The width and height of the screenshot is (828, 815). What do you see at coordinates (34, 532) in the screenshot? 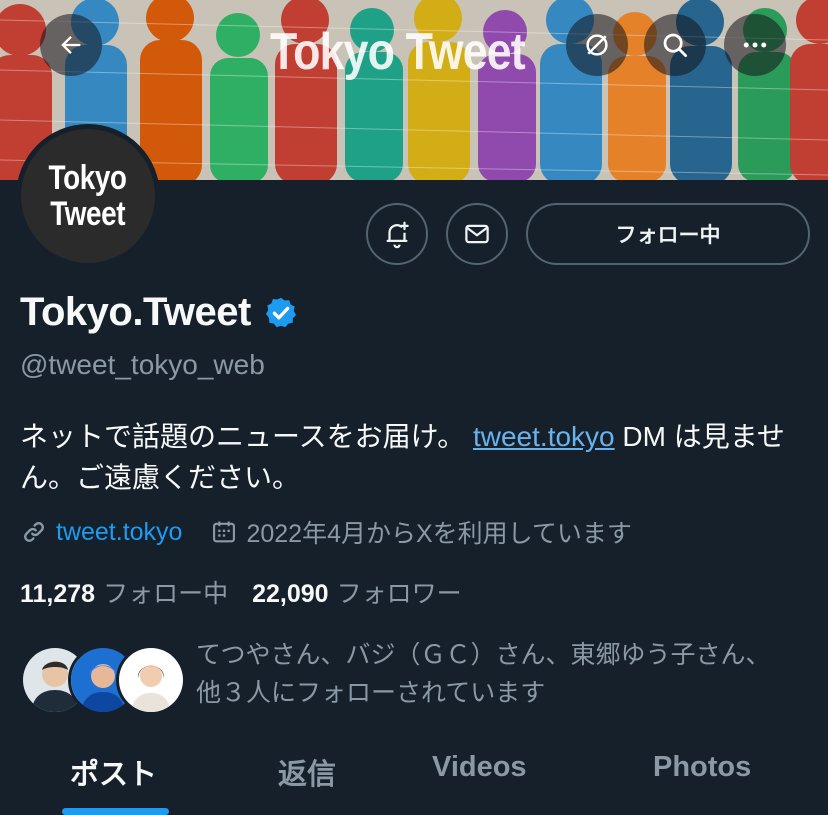
I see `link-icon` at bounding box center [34, 532].